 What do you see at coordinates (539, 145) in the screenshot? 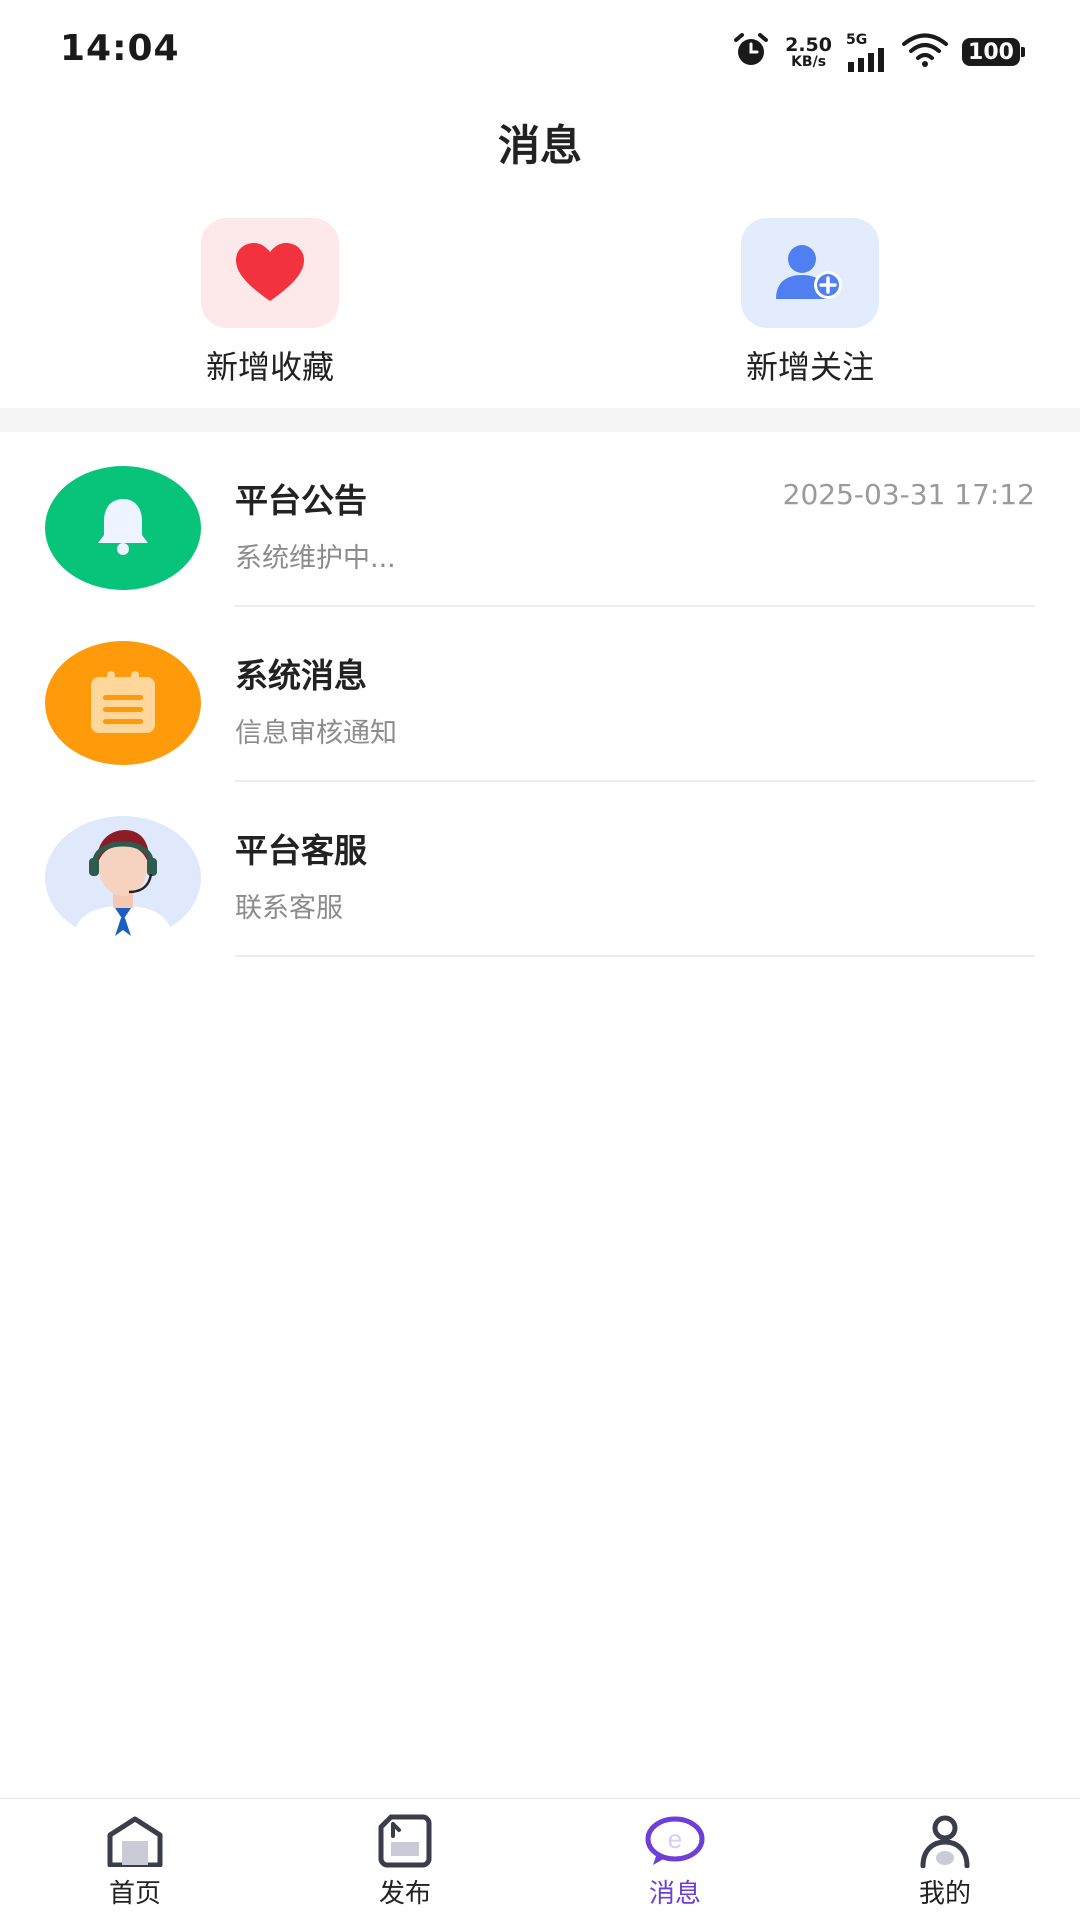
I see `page-title: 消息` at bounding box center [539, 145].